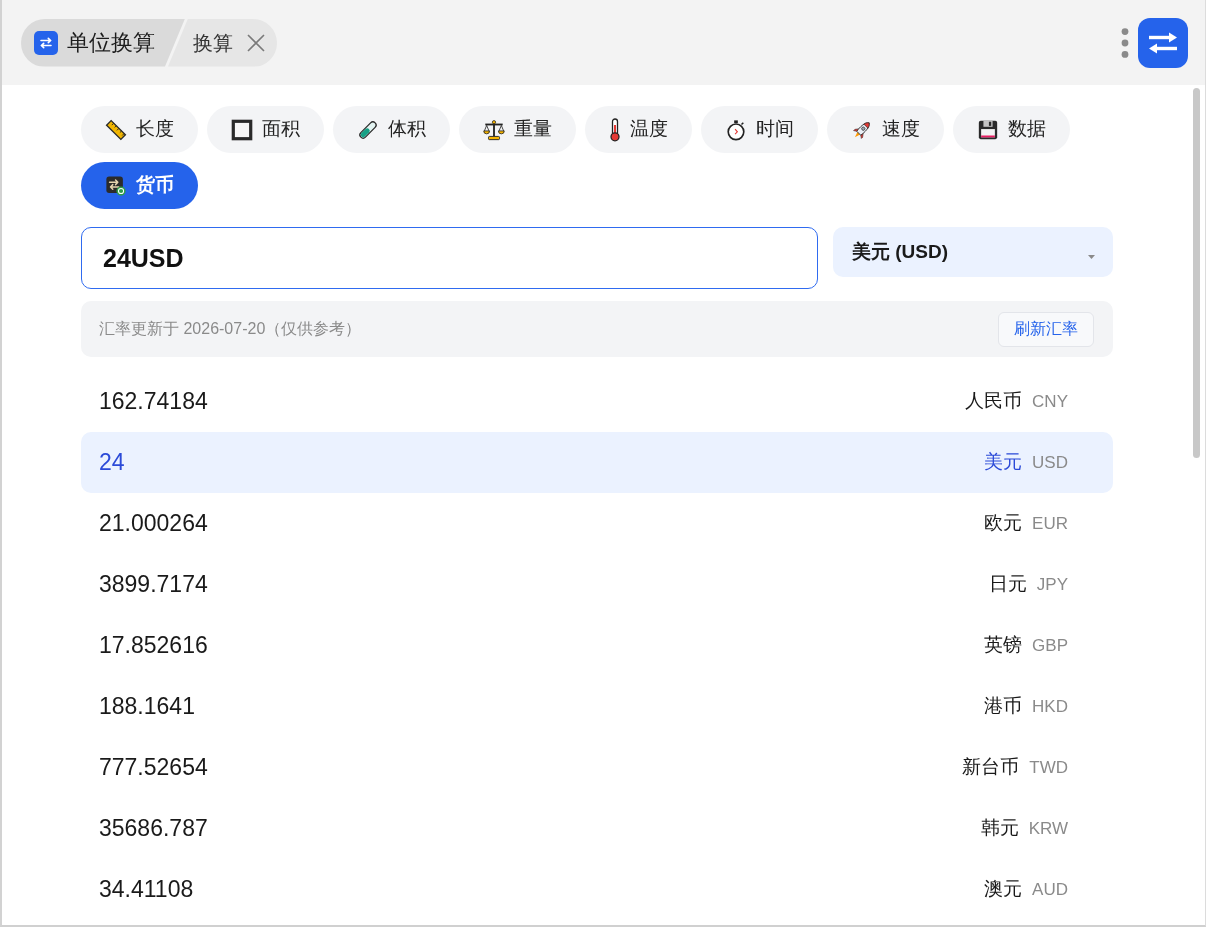 The width and height of the screenshot is (1206, 931). Describe the element at coordinates (517, 129) in the screenshot. I see `category-tab: 重量` at that location.